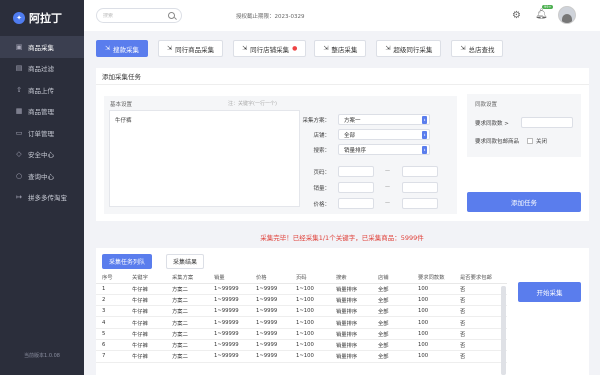 The height and width of the screenshot is (375, 600). Describe the element at coordinates (530, 141) in the screenshot. I see `free-shipping-checkbox` at that location.